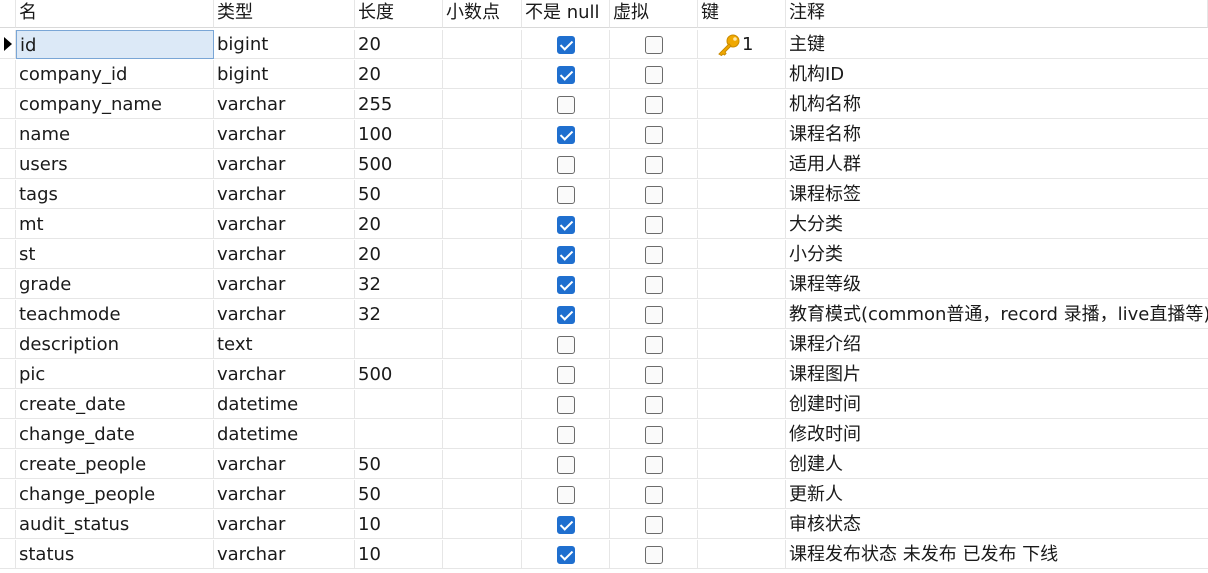 This screenshot has width=1208, height=573. I want to click on field-name-cell: st, so click(115, 254).